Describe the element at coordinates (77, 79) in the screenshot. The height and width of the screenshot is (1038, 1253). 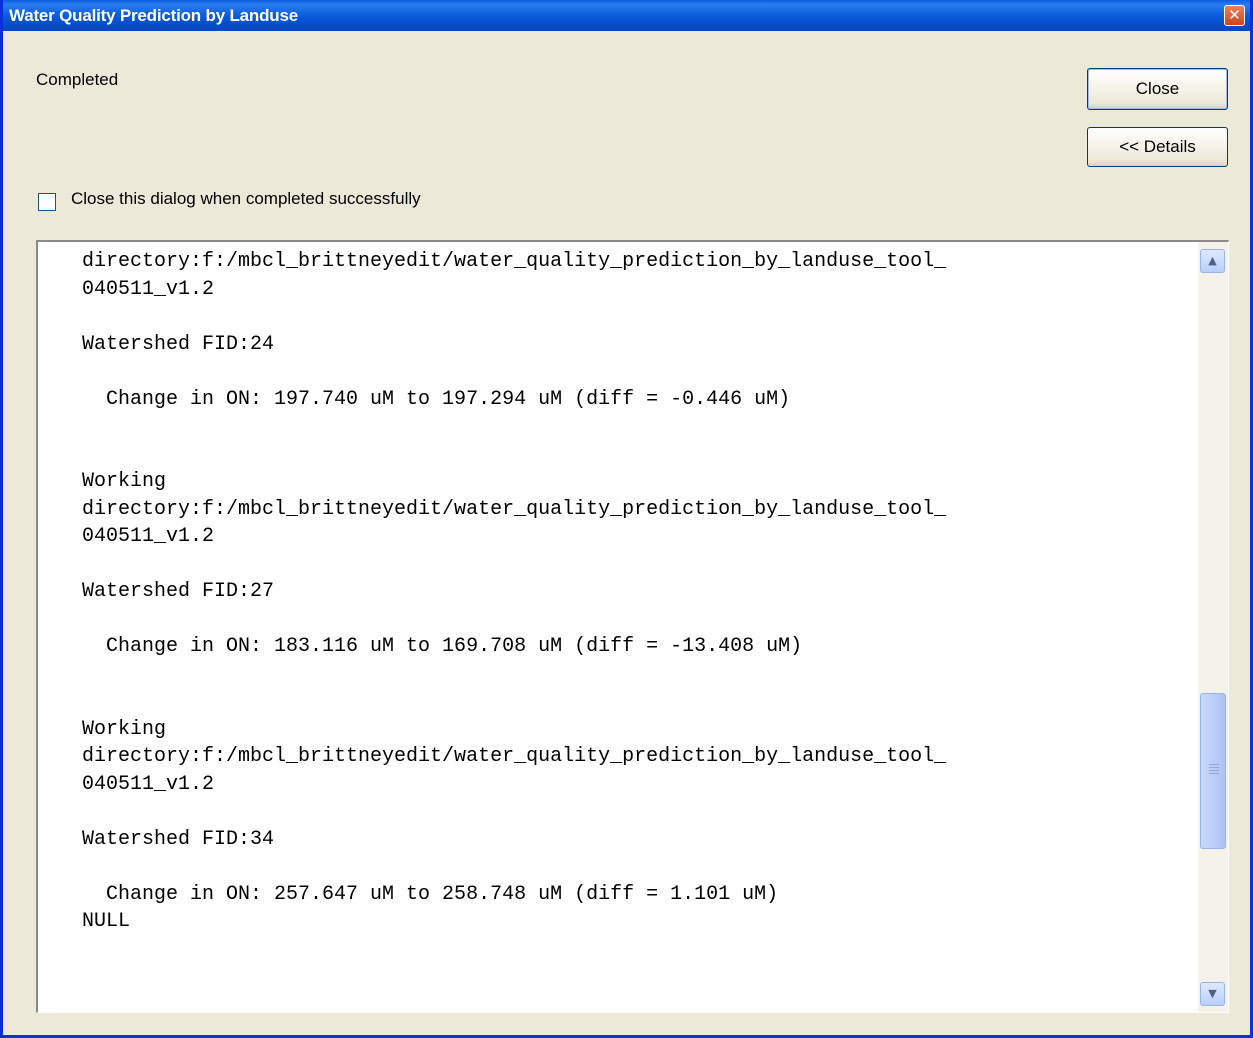
I see `status-label: Completed` at that location.